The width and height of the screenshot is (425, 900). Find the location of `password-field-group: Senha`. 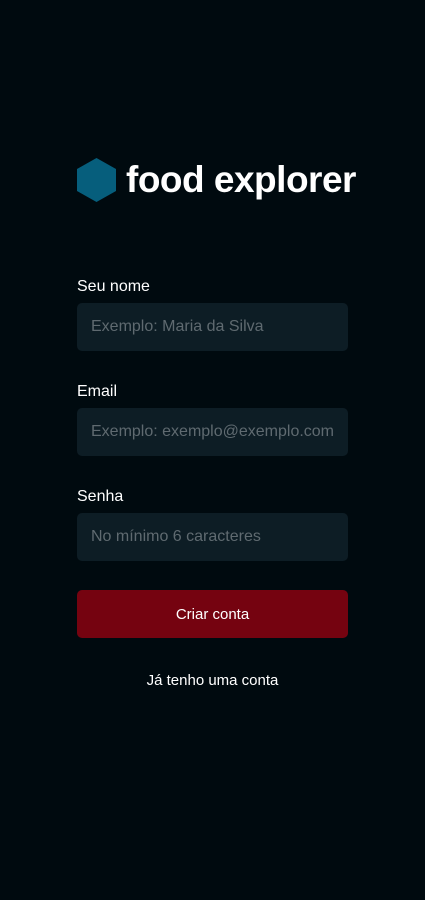

password-field-group: Senha is located at coordinates (212, 524).